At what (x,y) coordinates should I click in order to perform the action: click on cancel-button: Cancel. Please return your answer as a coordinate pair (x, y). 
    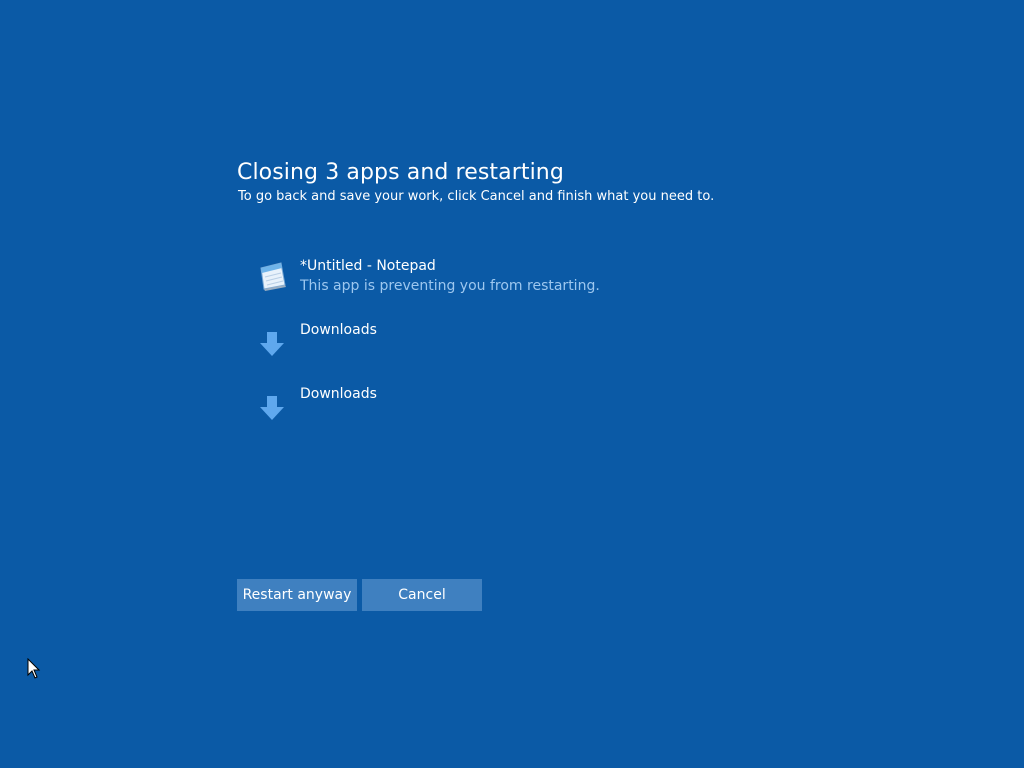
    Looking at the image, I should click on (422, 595).